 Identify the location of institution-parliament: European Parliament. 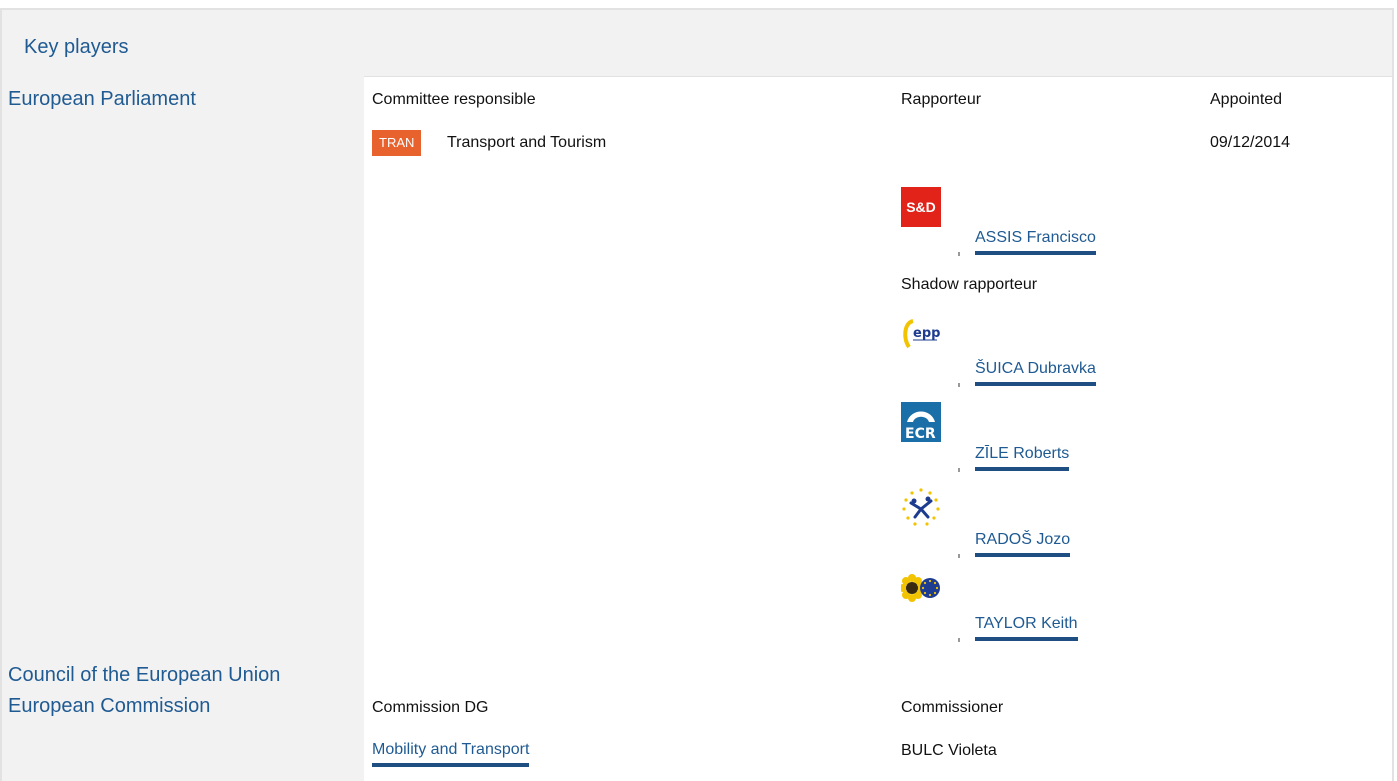
(102, 99).